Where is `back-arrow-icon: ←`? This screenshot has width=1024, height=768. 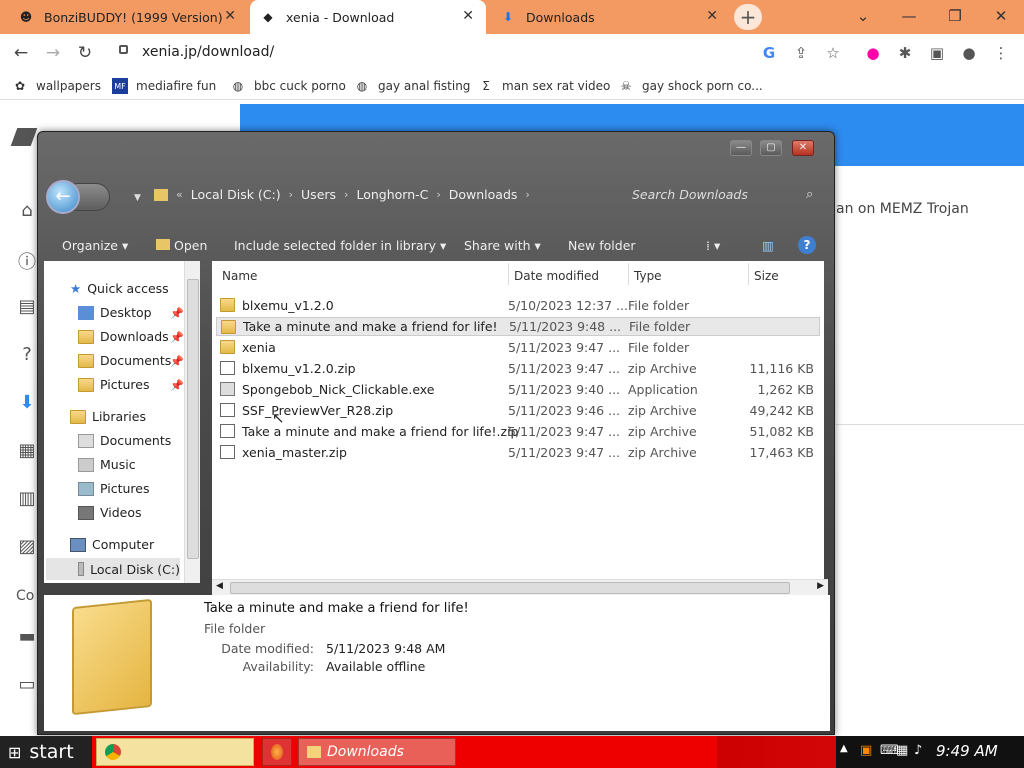 back-arrow-icon: ← is located at coordinates (21, 53).